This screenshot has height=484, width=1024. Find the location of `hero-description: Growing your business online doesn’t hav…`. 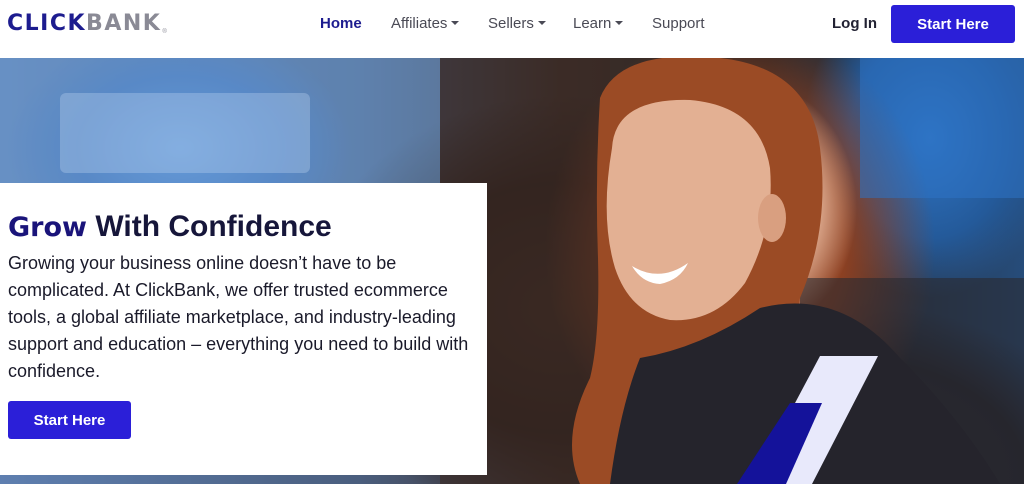

hero-description: Growing your business online doesn’t hav… is located at coordinates (238, 317).